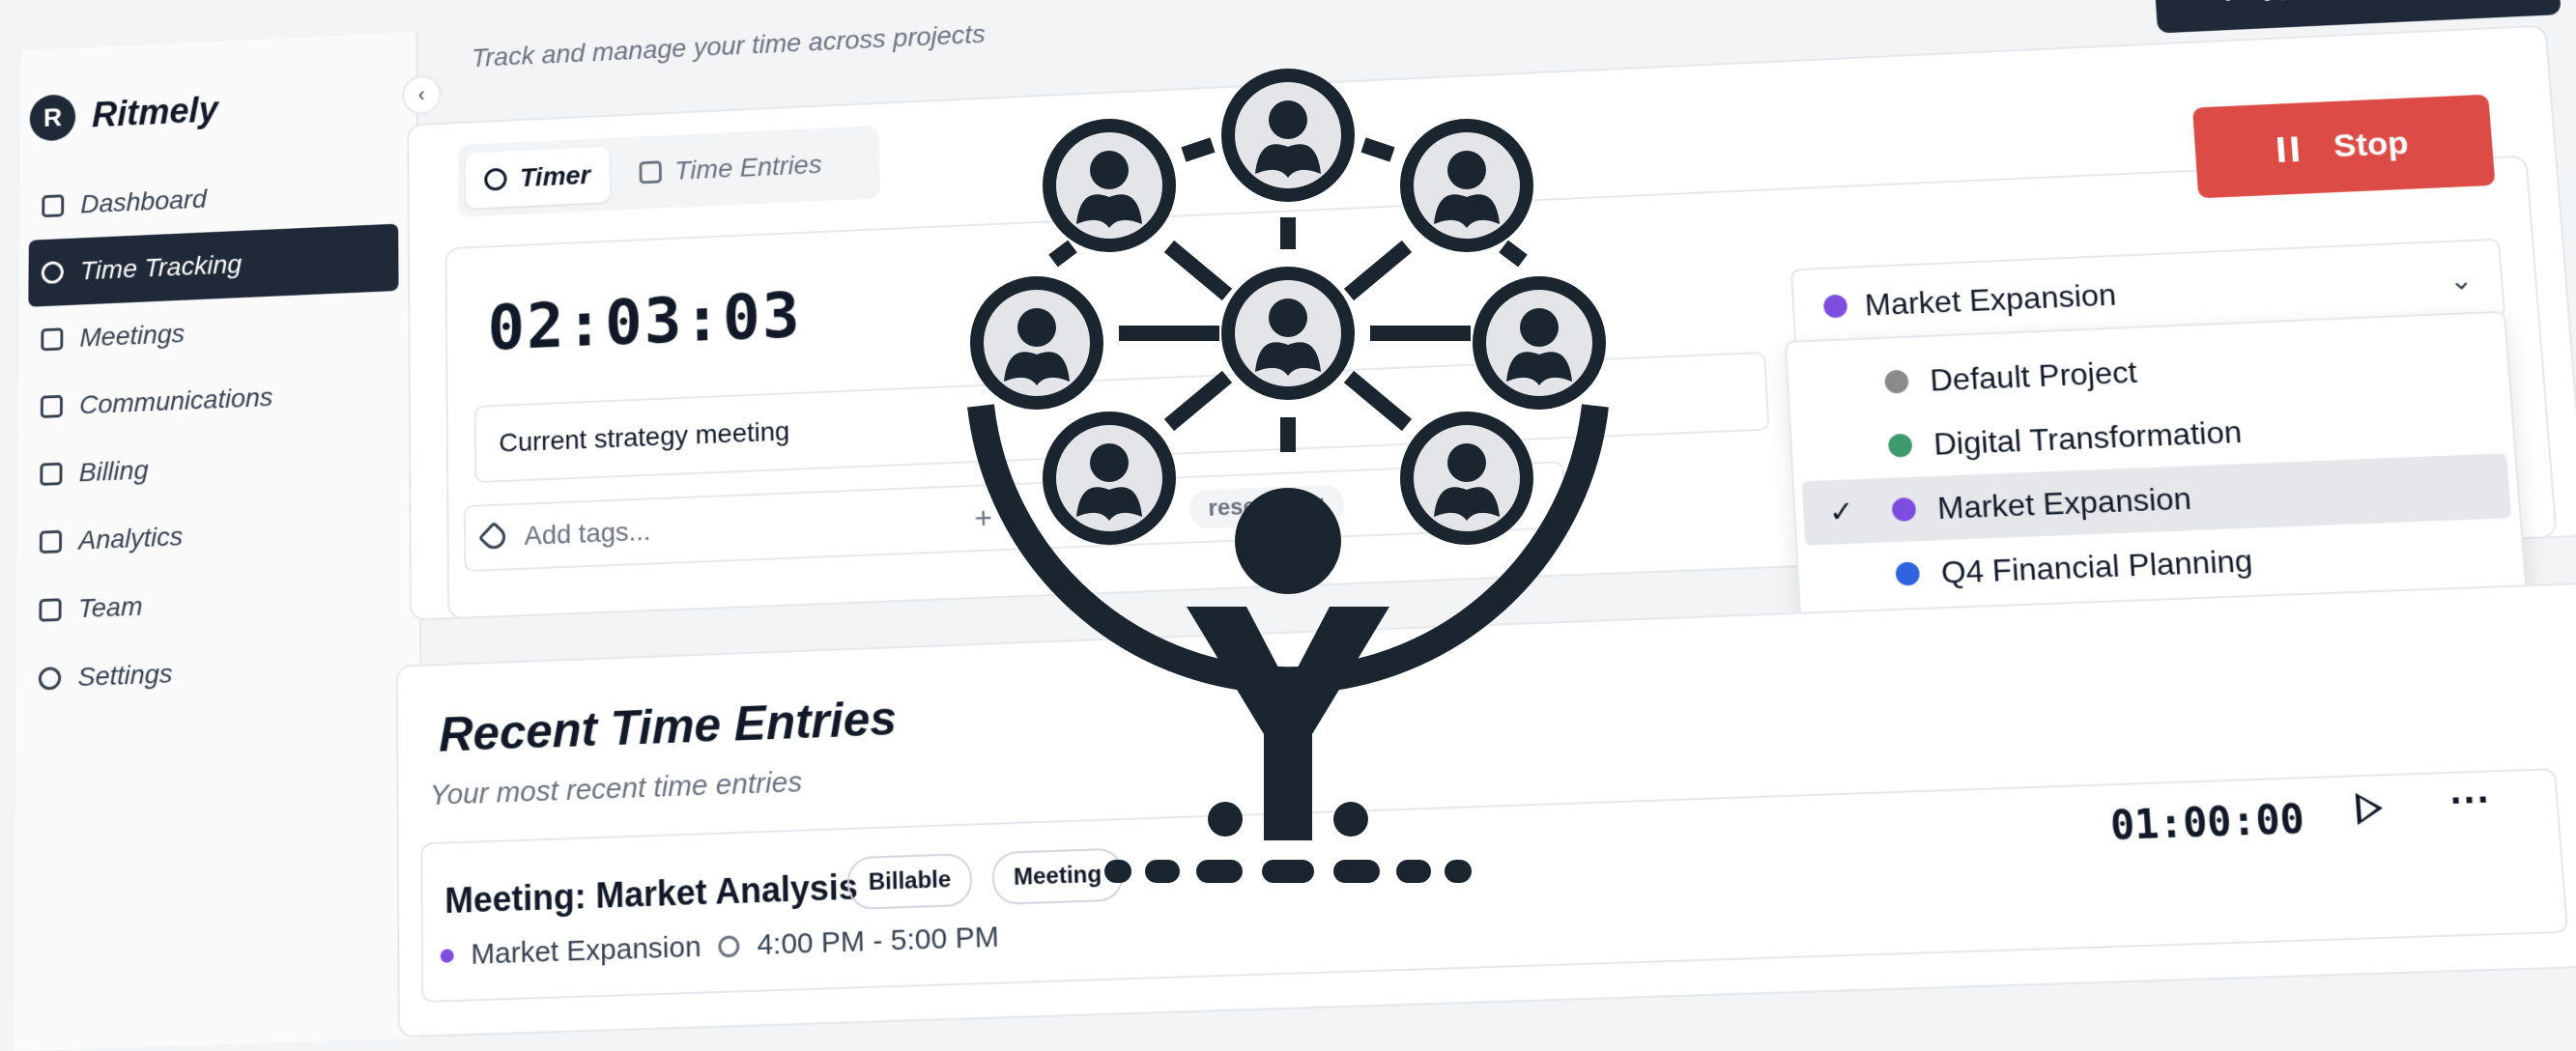  What do you see at coordinates (131, 538) in the screenshot?
I see `sidebar-item-label: Analytics` at bounding box center [131, 538].